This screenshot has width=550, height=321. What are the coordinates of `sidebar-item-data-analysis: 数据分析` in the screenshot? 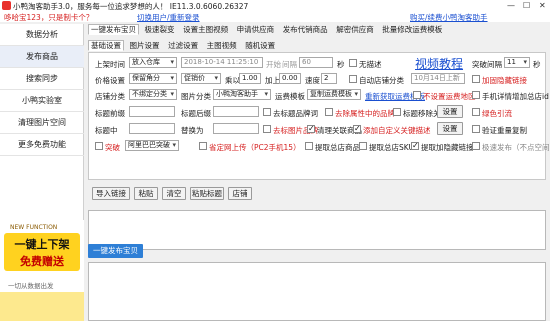 It's located at (42, 35).